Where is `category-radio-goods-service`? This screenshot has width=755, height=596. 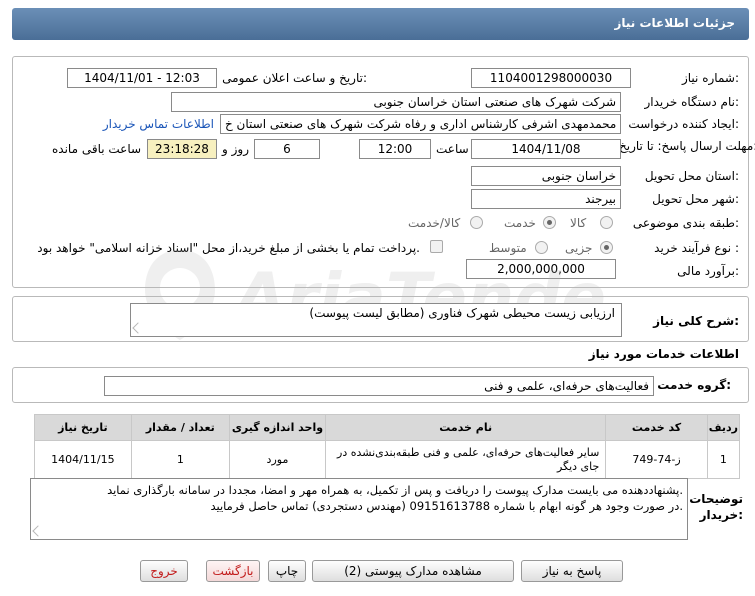
category-radio-goods-service is located at coordinates (476, 222).